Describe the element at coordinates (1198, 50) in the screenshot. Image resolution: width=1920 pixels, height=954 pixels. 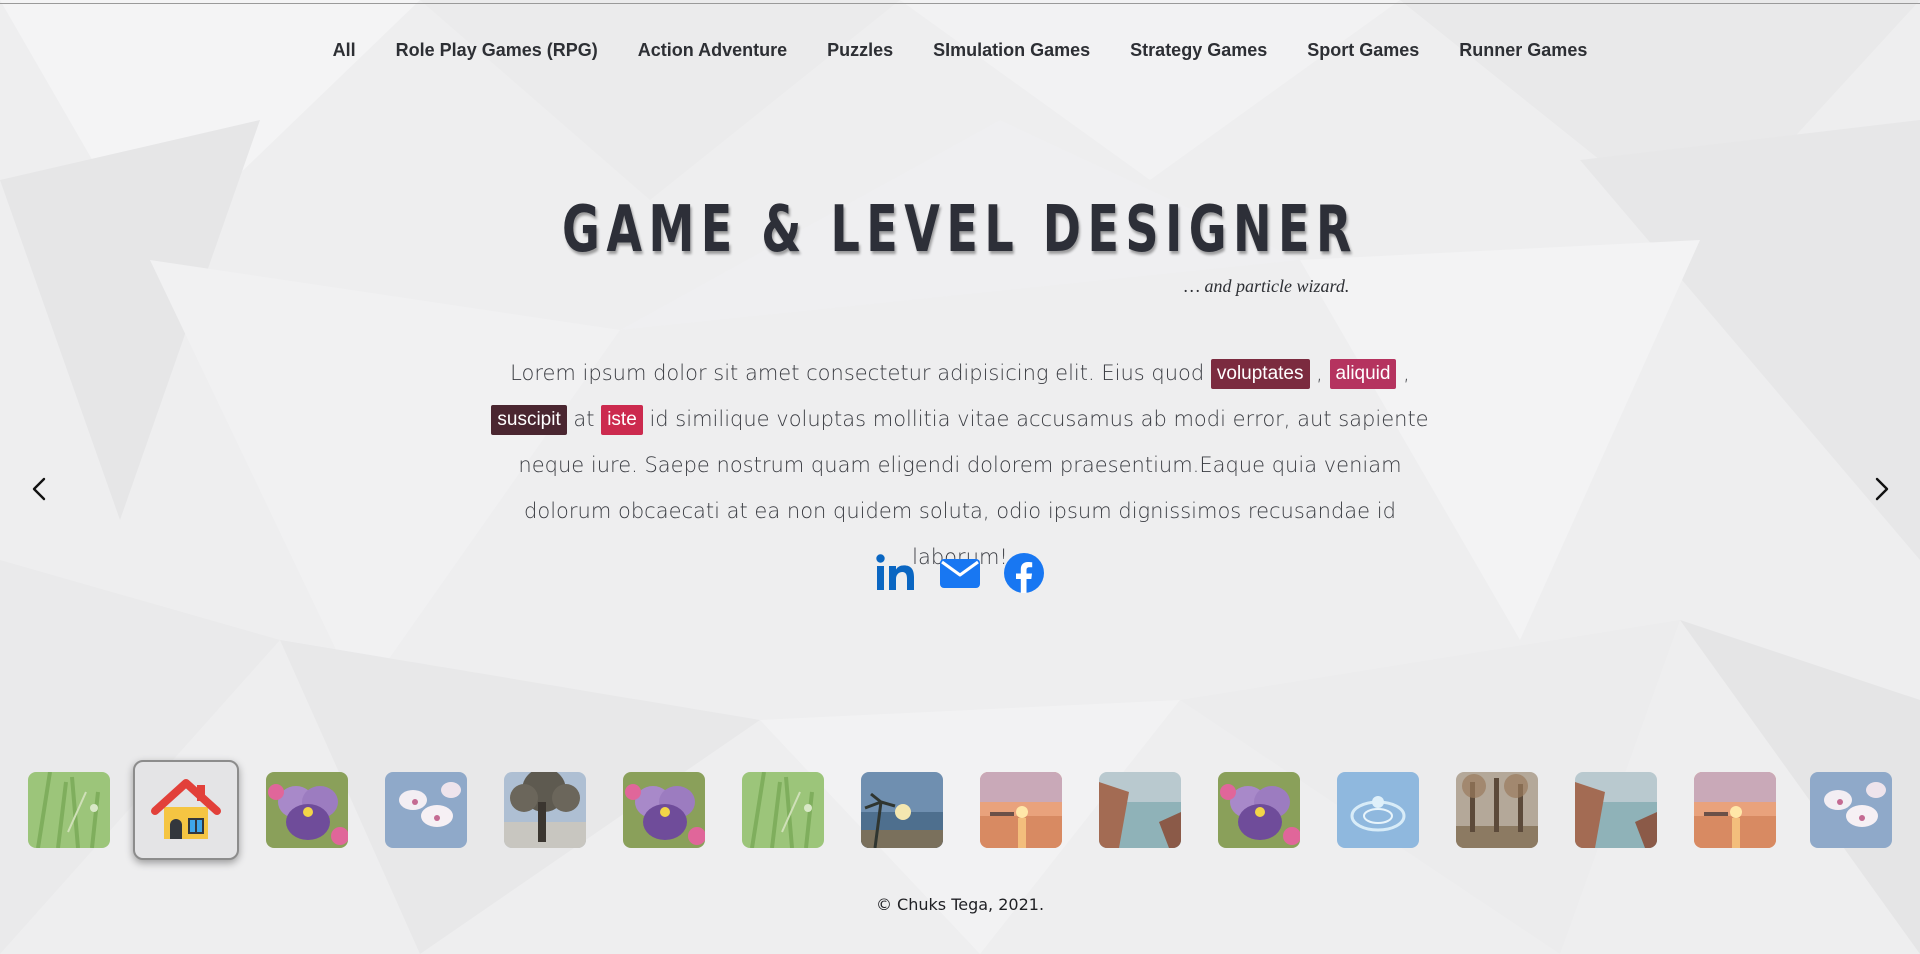
I see `nav-item-strategy: Strategy Games` at that location.